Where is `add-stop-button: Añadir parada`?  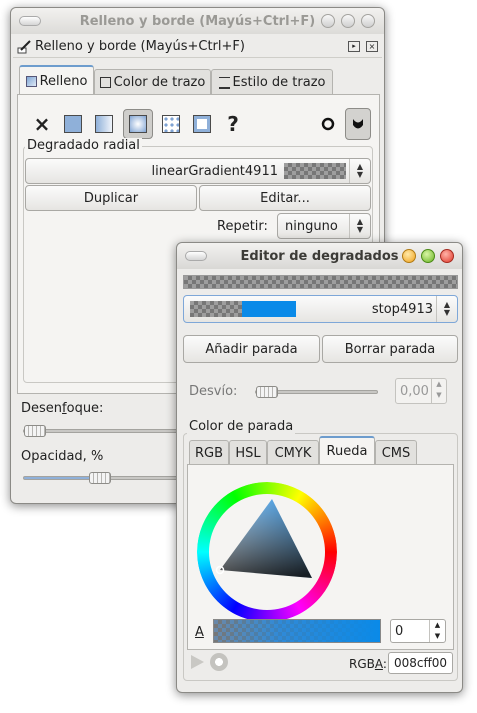 add-stop-button: Añadir parada is located at coordinates (251, 349).